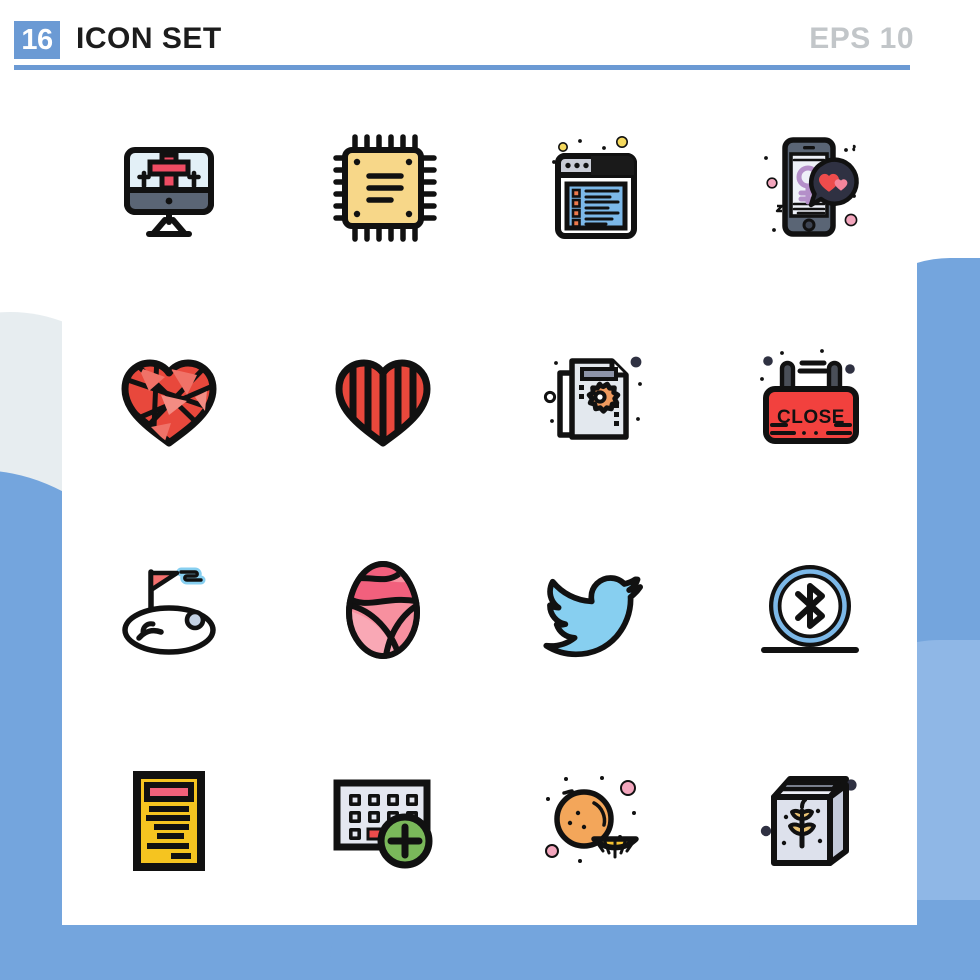 The width and height of the screenshot is (980, 980). What do you see at coordinates (592, 820) in the screenshot?
I see `orange-fruit-icon` at bounding box center [592, 820].